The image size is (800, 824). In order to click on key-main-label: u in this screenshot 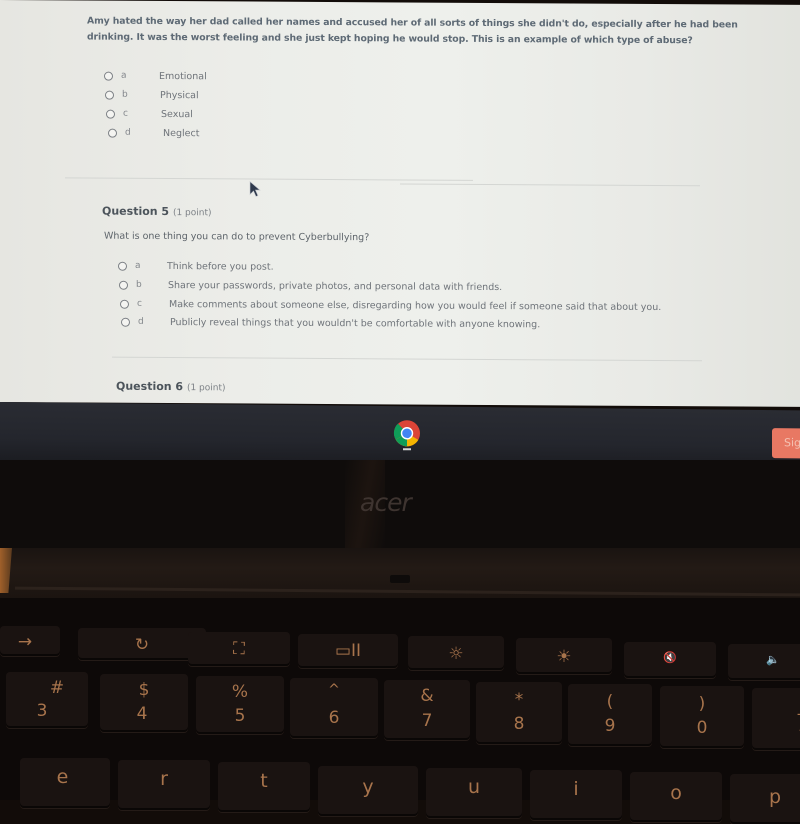, I will do `click(474, 787)`.